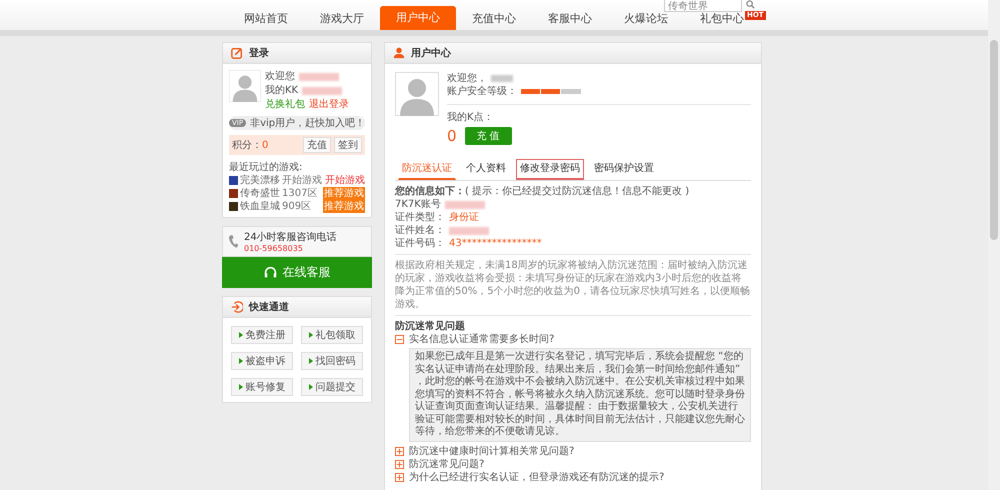 This screenshot has height=490, width=1000. I want to click on tab: 密码保护设置, so click(624, 169).